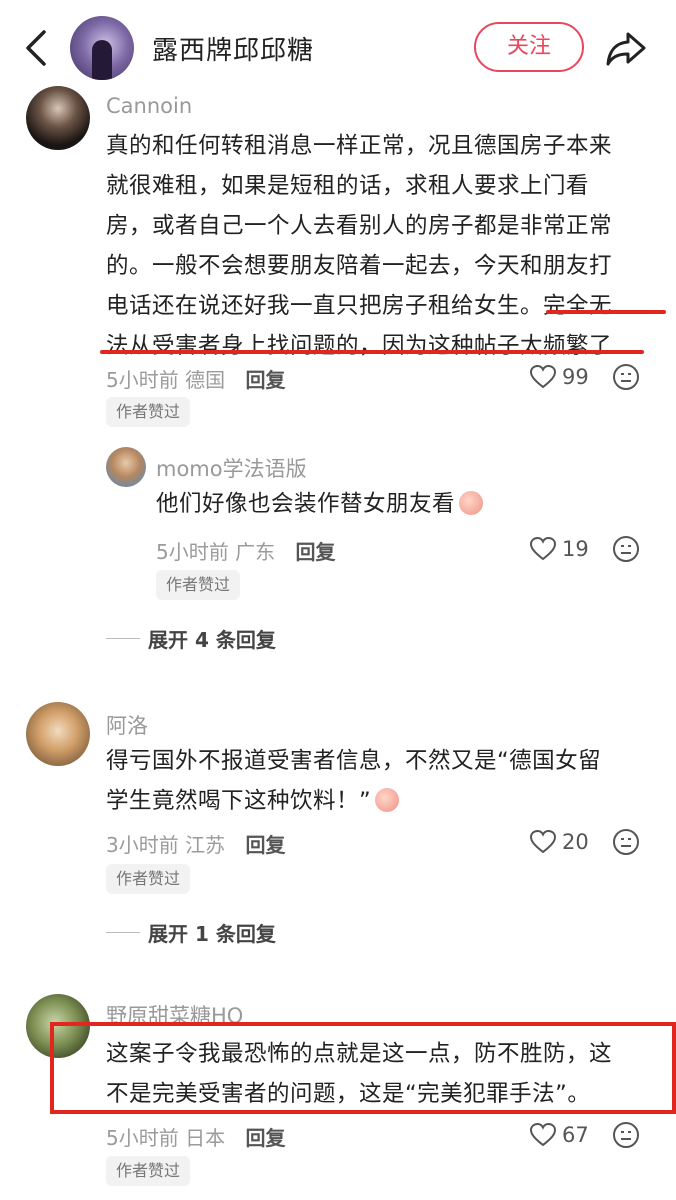  What do you see at coordinates (626, 48) in the screenshot?
I see `share-arrow-icon` at bounding box center [626, 48].